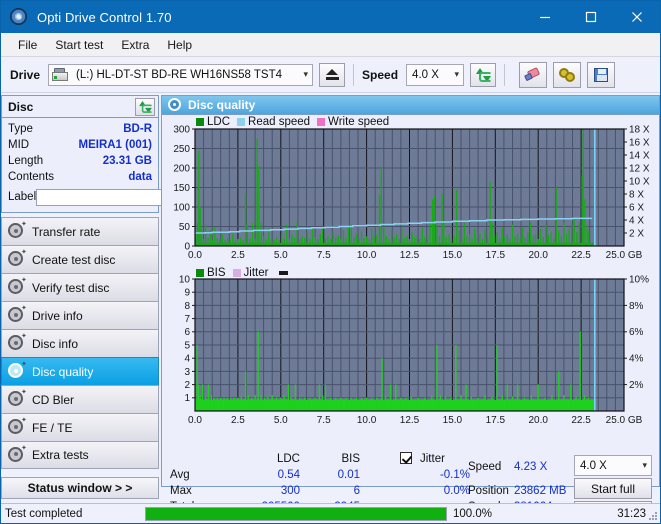 This screenshot has height=524, width=661. What do you see at coordinates (410, 255) in the screenshot?
I see `svg-text: 12.5` at bounding box center [410, 255].